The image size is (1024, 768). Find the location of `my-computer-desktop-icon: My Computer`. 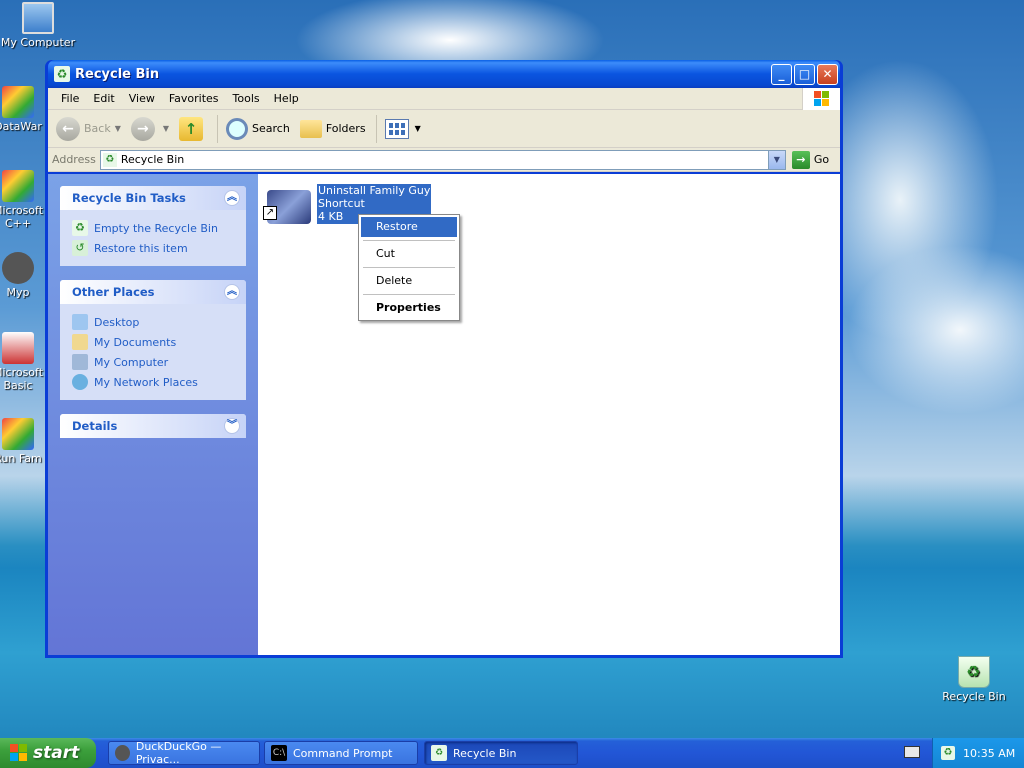

my-computer-desktop-icon: My Computer is located at coordinates (38, 25).